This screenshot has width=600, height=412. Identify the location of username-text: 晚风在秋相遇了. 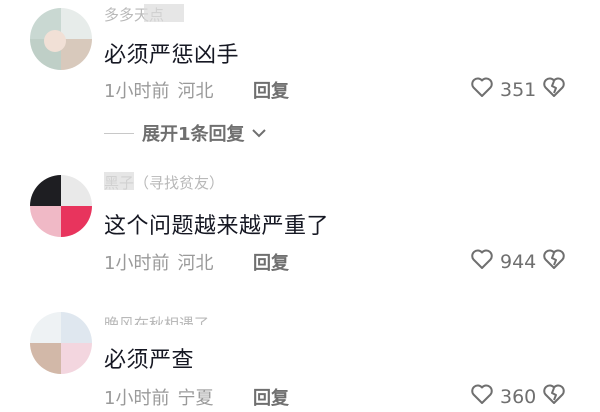
(157, 320).